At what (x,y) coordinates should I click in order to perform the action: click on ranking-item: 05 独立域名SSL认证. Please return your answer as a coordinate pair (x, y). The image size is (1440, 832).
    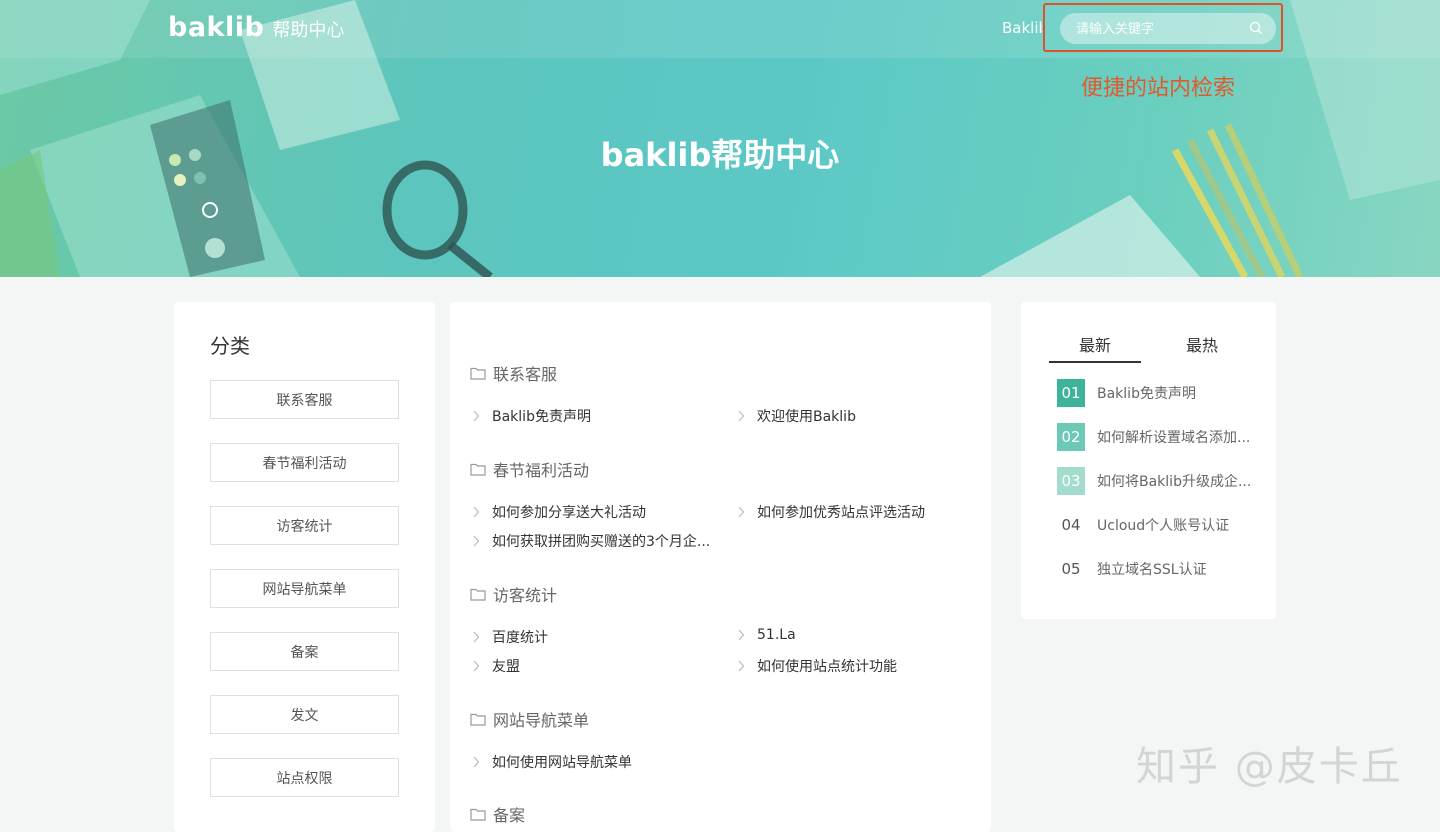
    Looking at the image, I should click on (1132, 569).